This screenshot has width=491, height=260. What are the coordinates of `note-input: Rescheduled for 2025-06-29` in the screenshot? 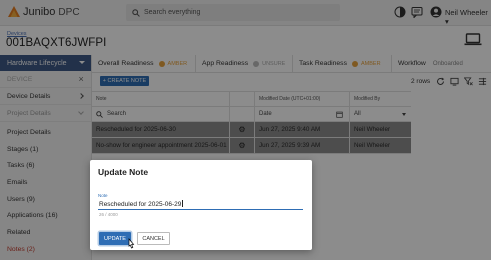 It's located at (200, 205).